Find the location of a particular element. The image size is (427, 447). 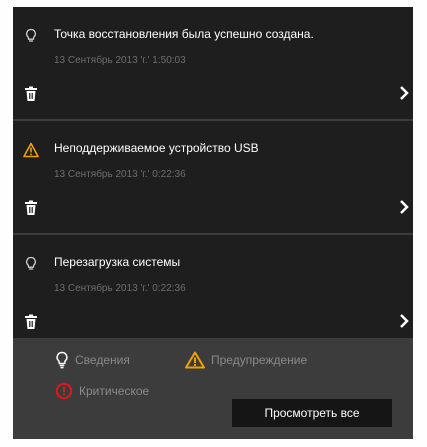

notification-timestamp: 13 Сентябрь 2013 'г.' 1:50:03 is located at coordinates (120, 60).